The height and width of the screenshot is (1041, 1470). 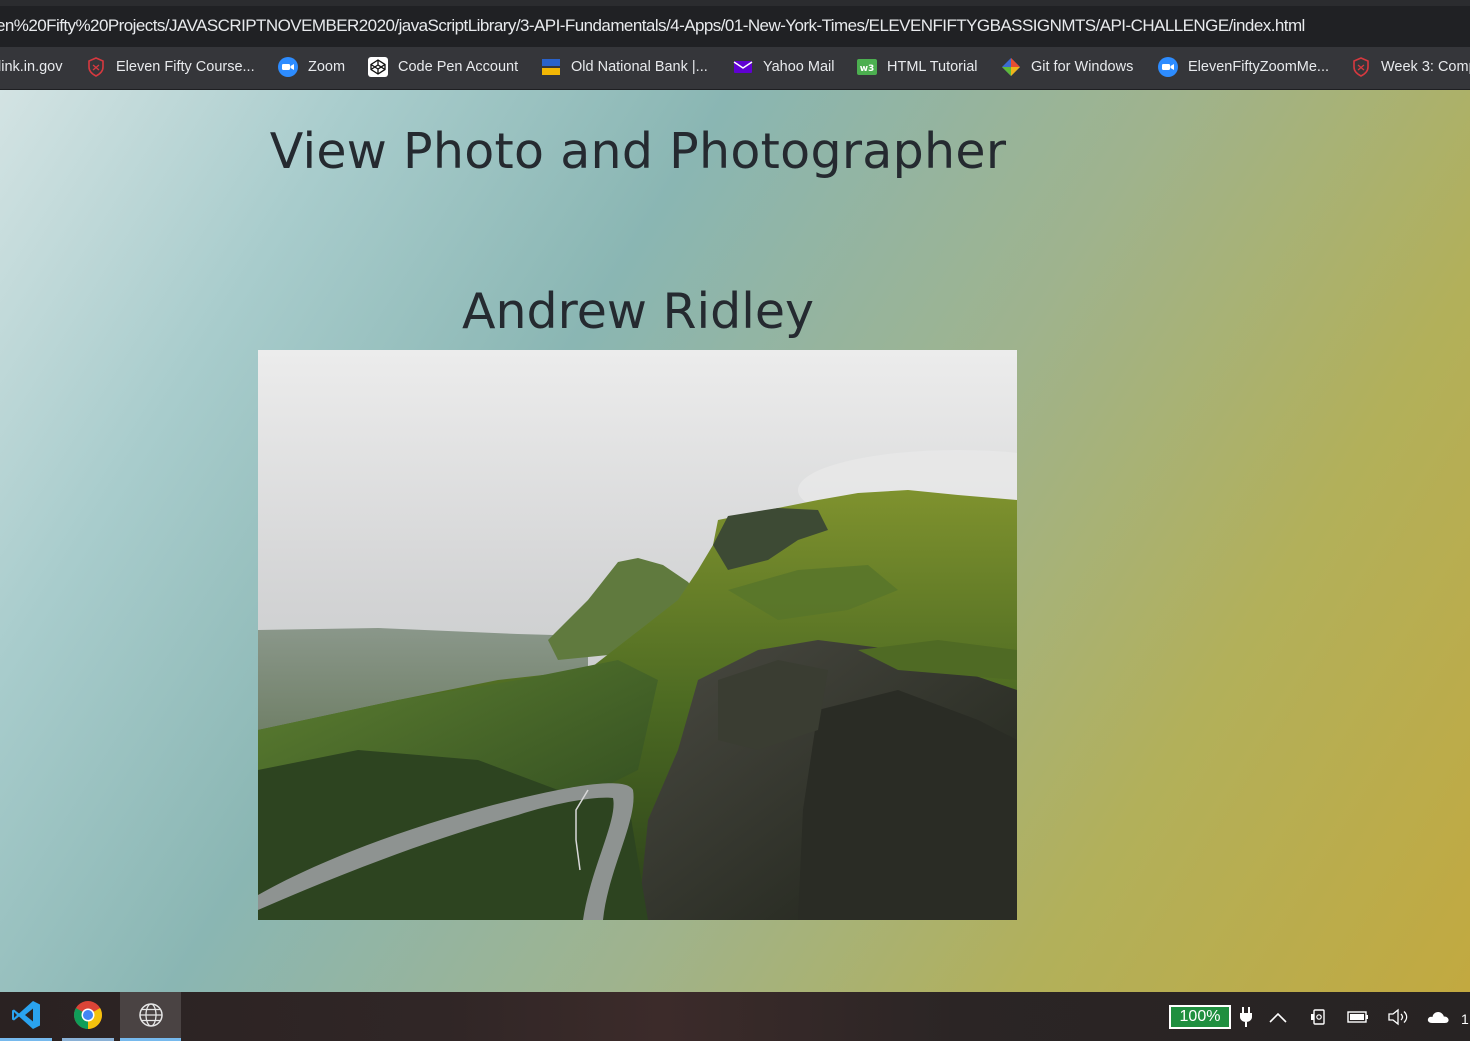 I want to click on bookmark-html-tutorial: w3 HTML Tutorial, so click(x=917, y=67).